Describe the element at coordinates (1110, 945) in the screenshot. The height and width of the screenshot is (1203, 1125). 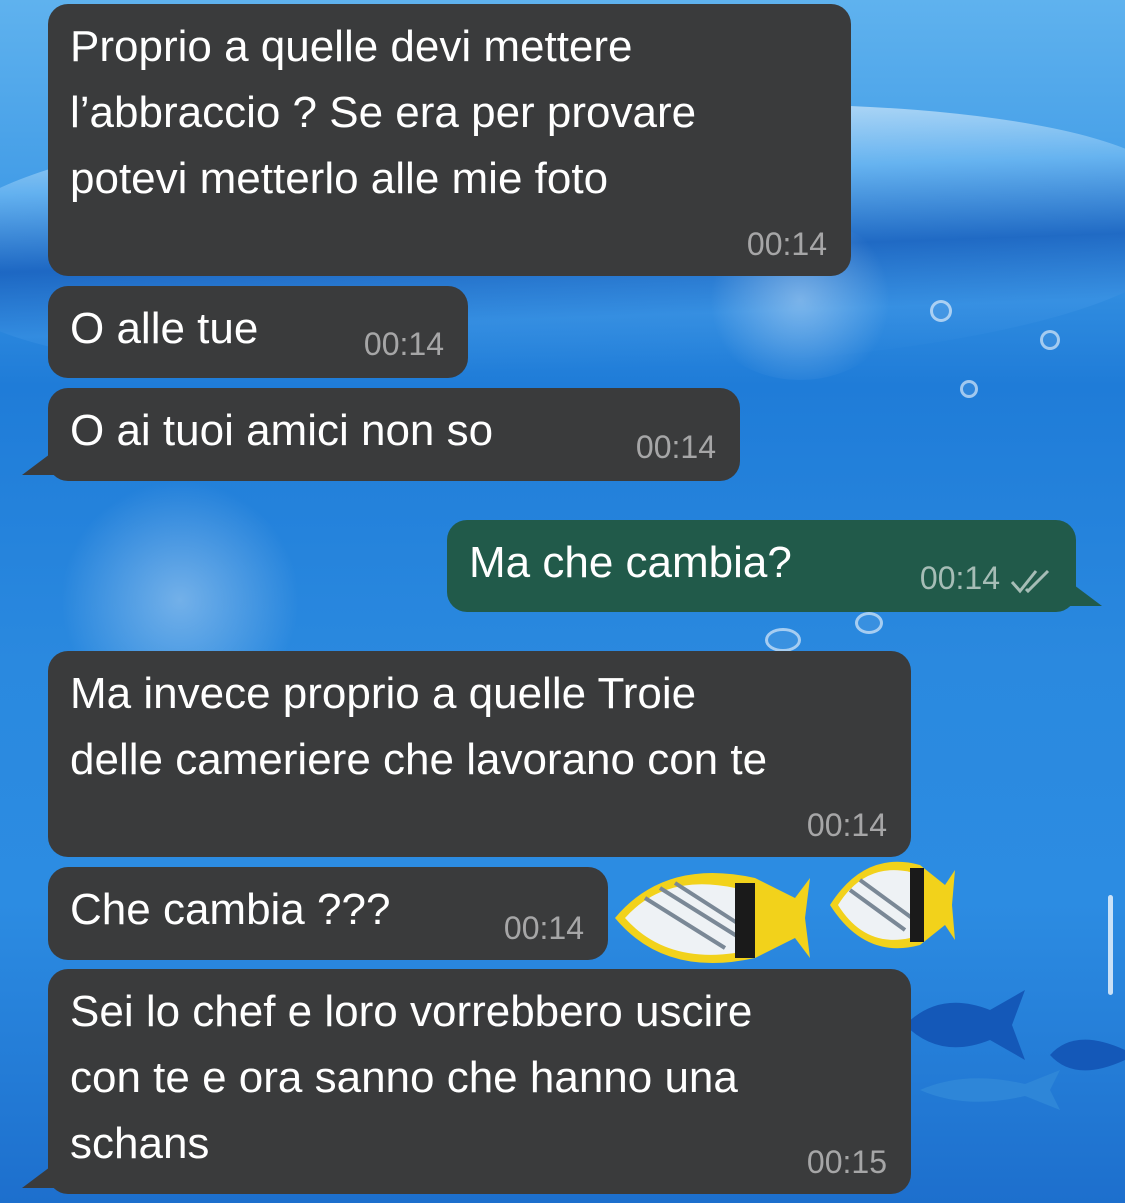
I see `scrollbar` at that location.